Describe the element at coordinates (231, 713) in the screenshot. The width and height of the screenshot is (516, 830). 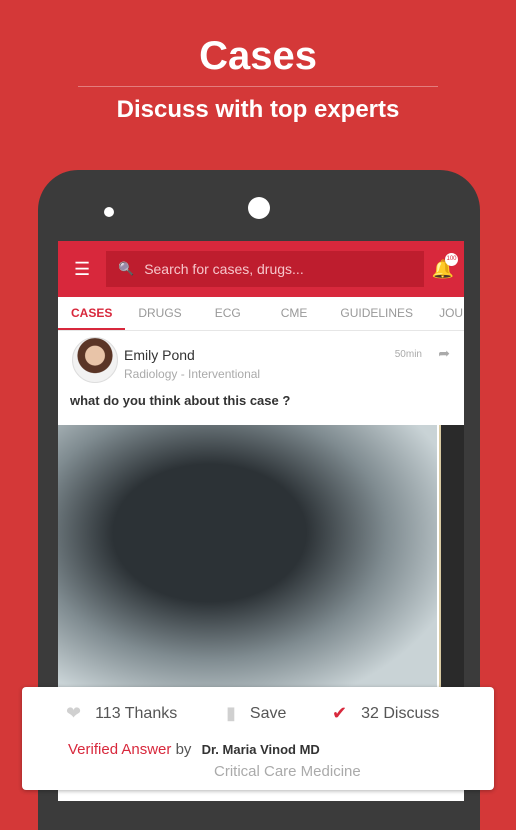
I see `bookmark-icon: ▮` at that location.